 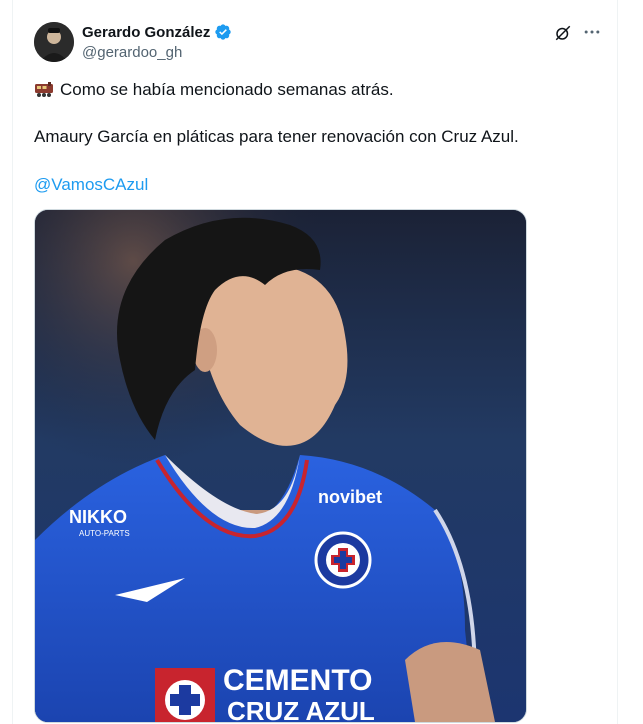 I want to click on author-name-row: Gerardo González, so click(x=157, y=32).